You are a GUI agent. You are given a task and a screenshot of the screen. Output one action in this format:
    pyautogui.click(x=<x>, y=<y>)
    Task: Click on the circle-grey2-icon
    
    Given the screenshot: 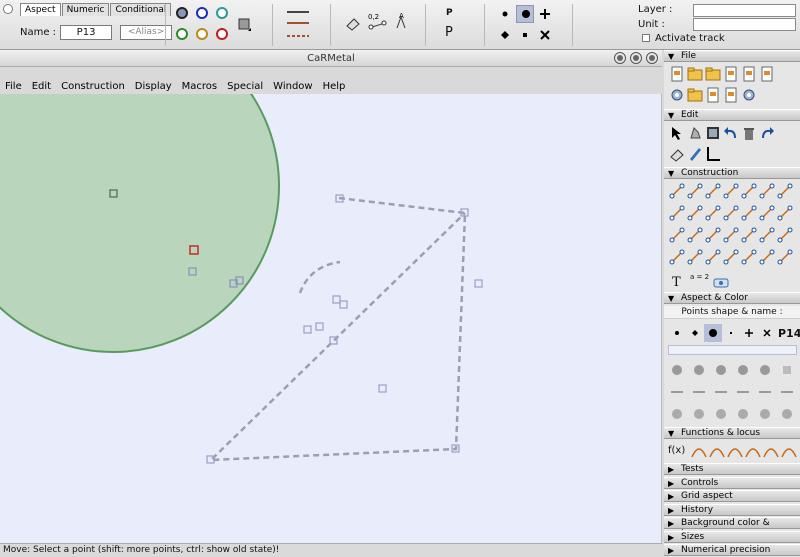 What is the action you would take?
    pyautogui.click(x=699, y=370)
    